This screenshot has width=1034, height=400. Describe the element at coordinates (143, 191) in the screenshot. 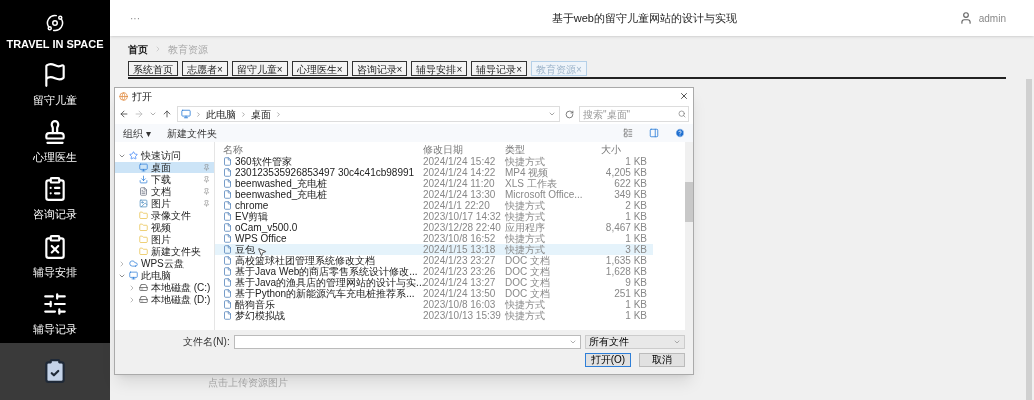

I see `doc-icon` at that location.